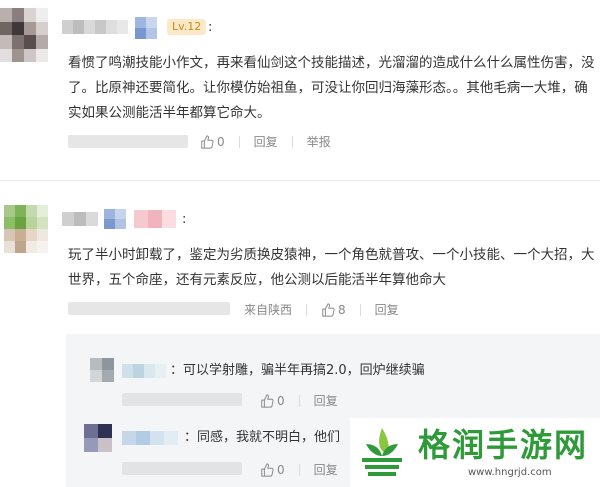 Image resolution: width=600 pixels, height=487 pixels. I want to click on level-badge: Lv.12, so click(187, 27).